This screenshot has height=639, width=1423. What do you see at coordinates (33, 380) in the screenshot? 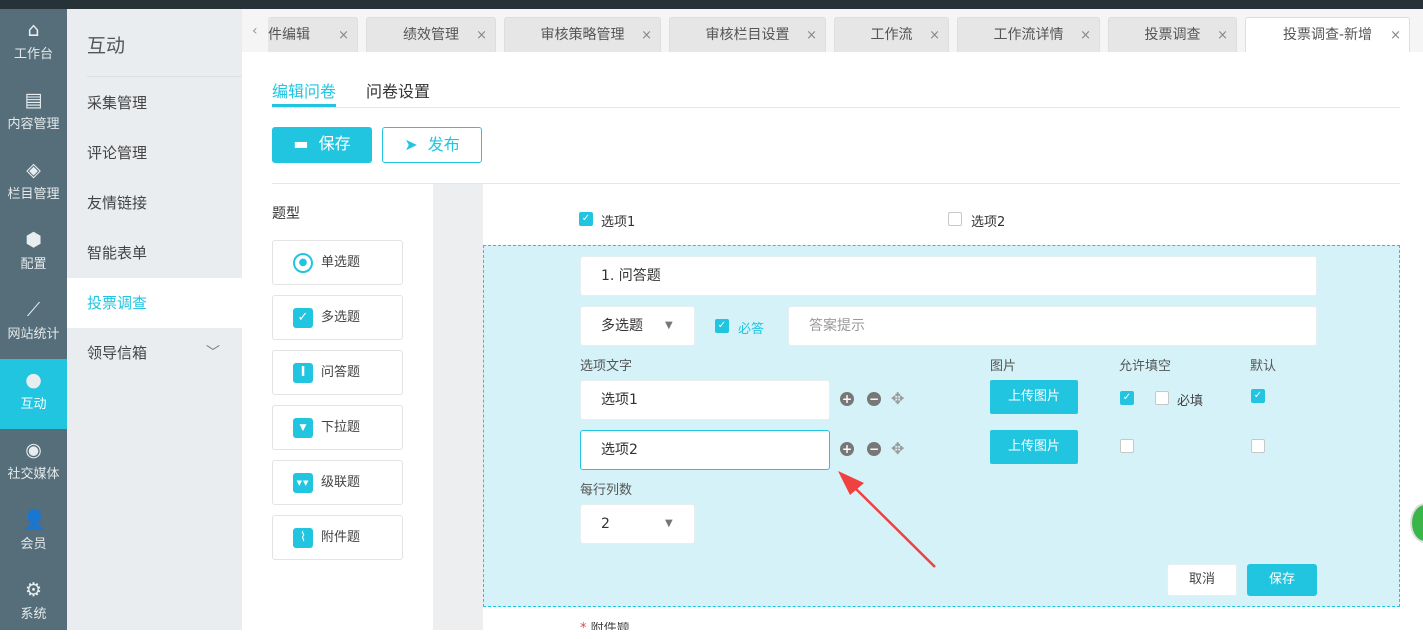
I see `chat-icon: ●` at bounding box center [33, 380].